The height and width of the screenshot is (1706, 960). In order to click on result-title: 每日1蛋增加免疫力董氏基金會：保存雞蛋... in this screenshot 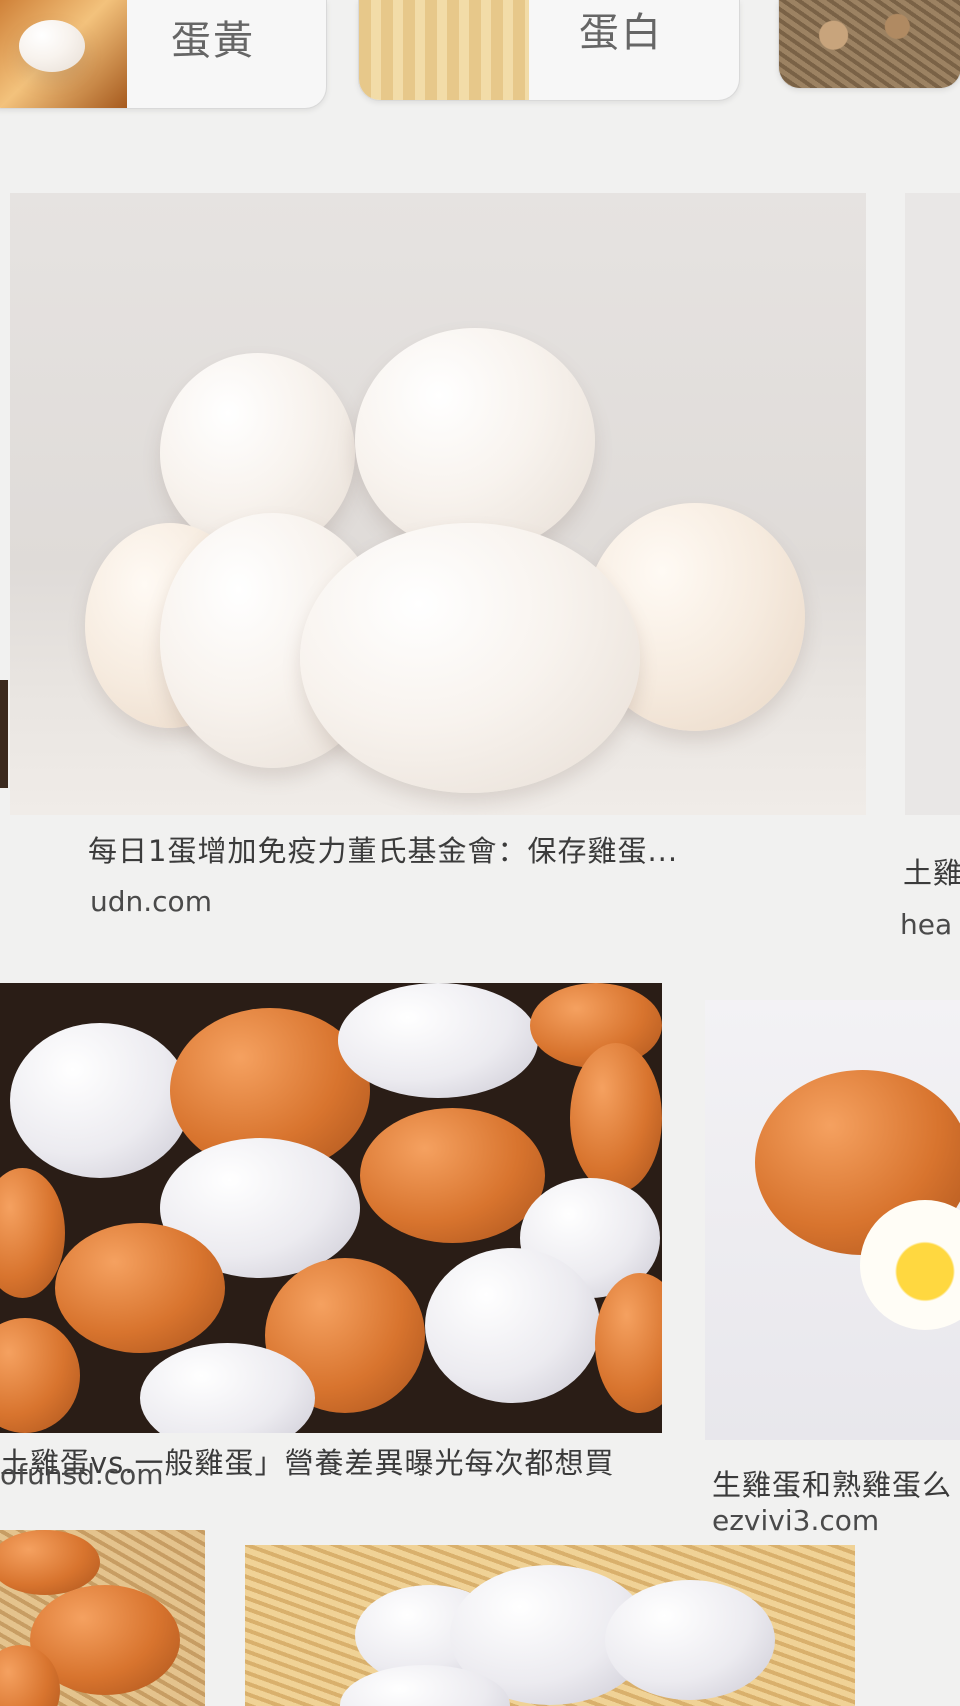, I will do `click(383, 849)`.